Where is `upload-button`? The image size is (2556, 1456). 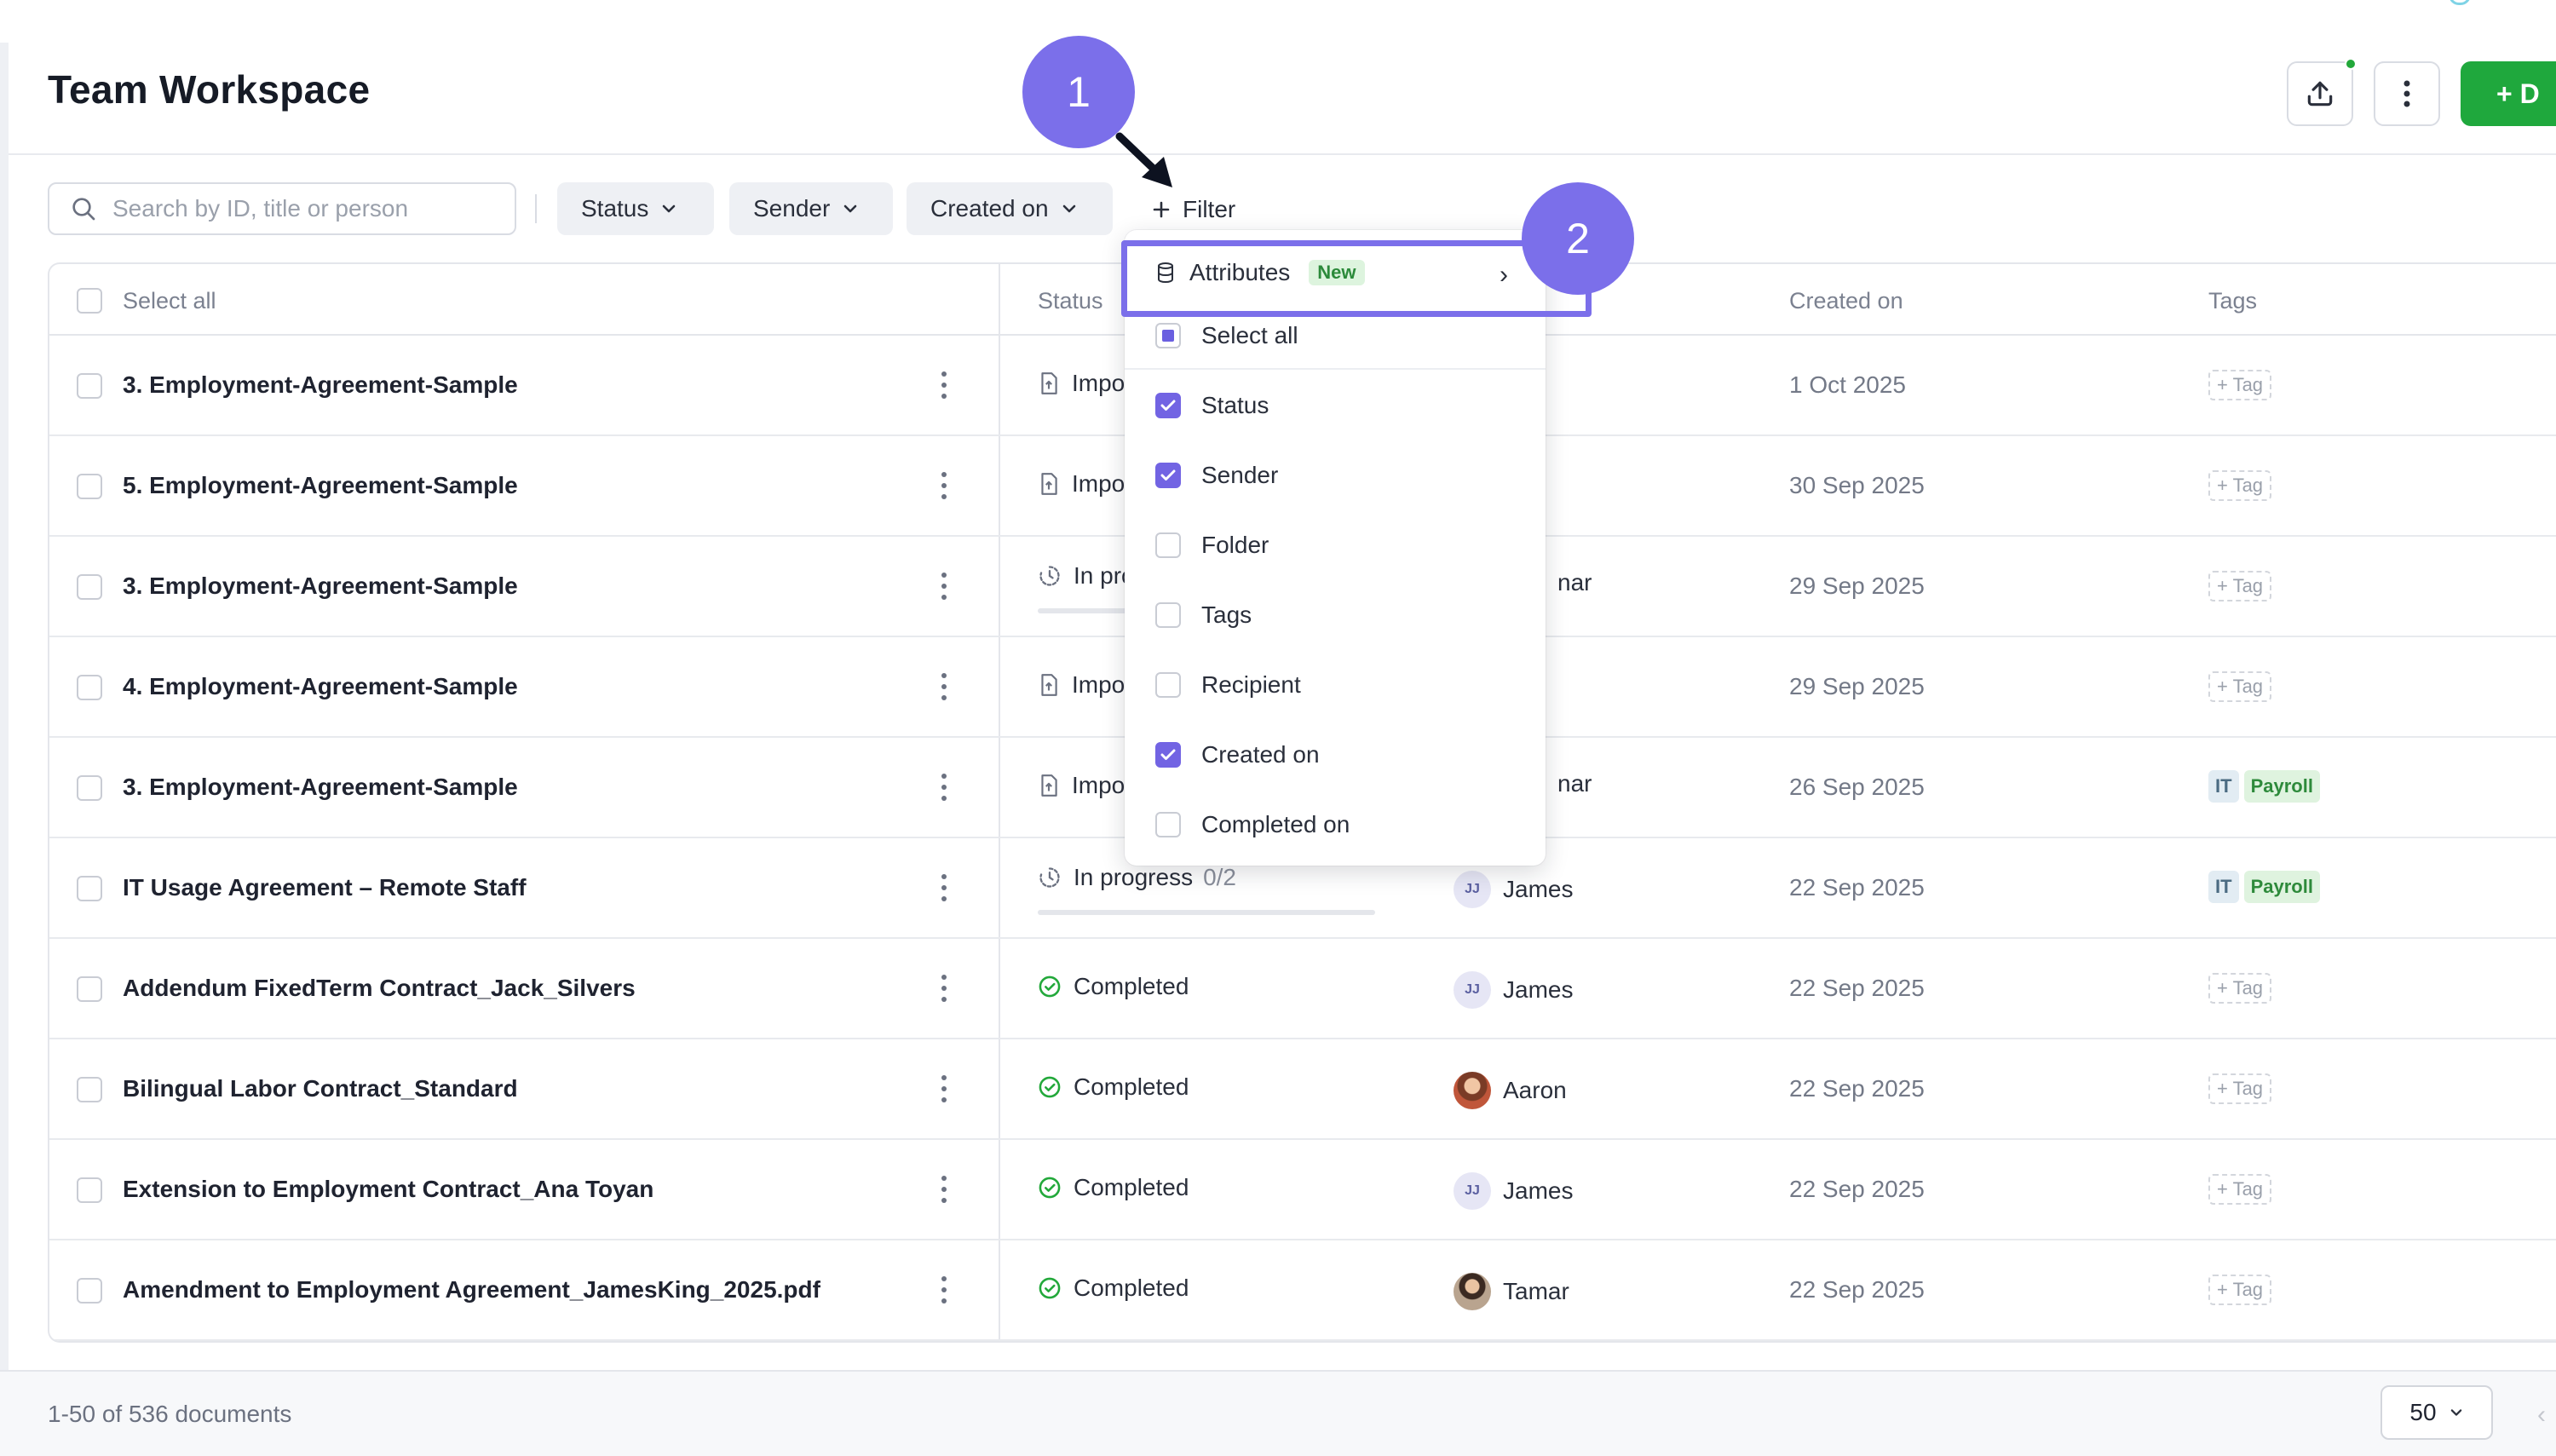
upload-button is located at coordinates (2322, 92).